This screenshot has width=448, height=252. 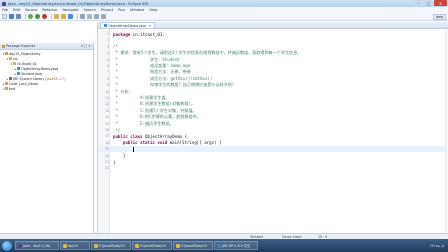 What do you see at coordinates (107, 155) in the screenshot?
I see `line-number: 20` at bounding box center [107, 155].